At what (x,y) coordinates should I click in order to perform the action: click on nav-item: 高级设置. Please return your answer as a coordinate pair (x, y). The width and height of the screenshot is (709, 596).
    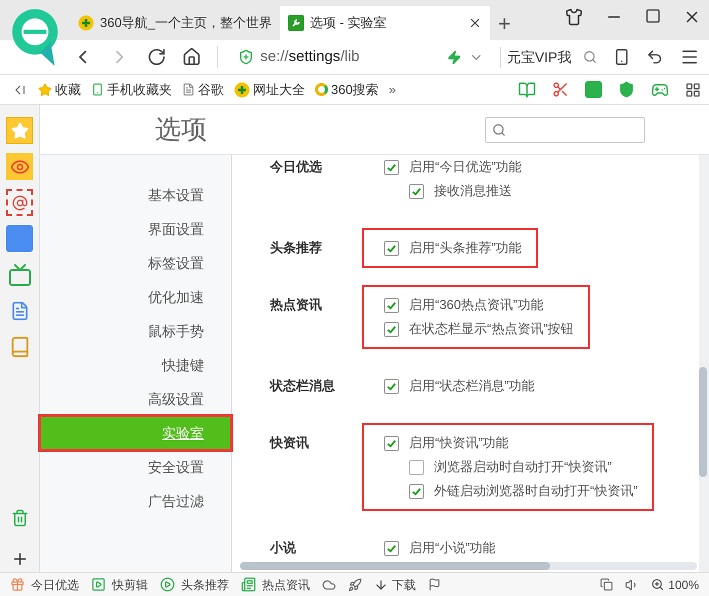
    Looking at the image, I should click on (135, 399).